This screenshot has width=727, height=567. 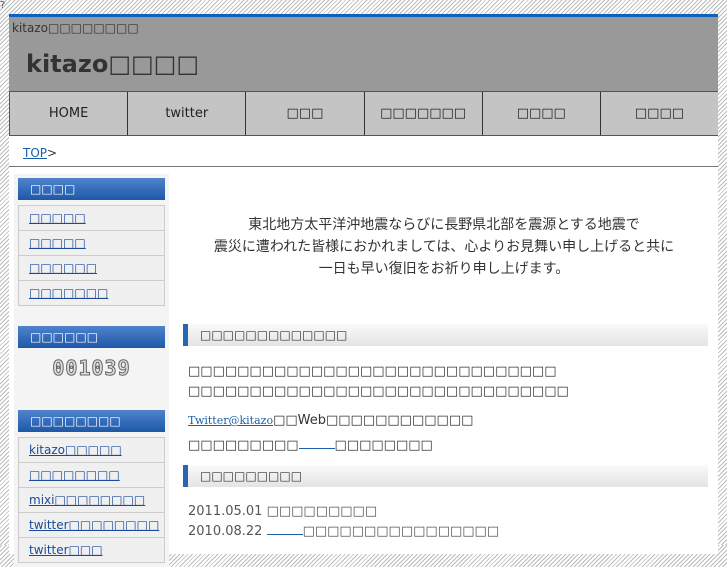 I want to click on corner-mark: ?, so click(x=3, y=5).